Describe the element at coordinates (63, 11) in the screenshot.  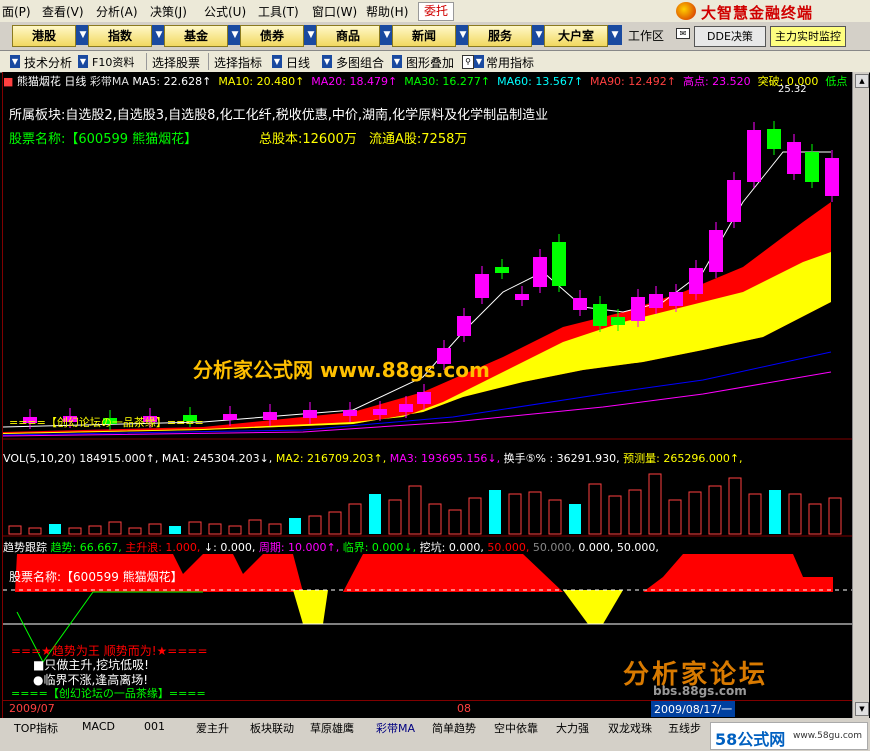
I see `menu-view: 查看(V)` at that location.